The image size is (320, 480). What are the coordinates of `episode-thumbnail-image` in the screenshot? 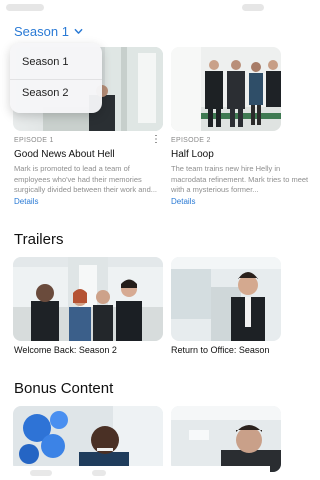 It's located at (226, 89).